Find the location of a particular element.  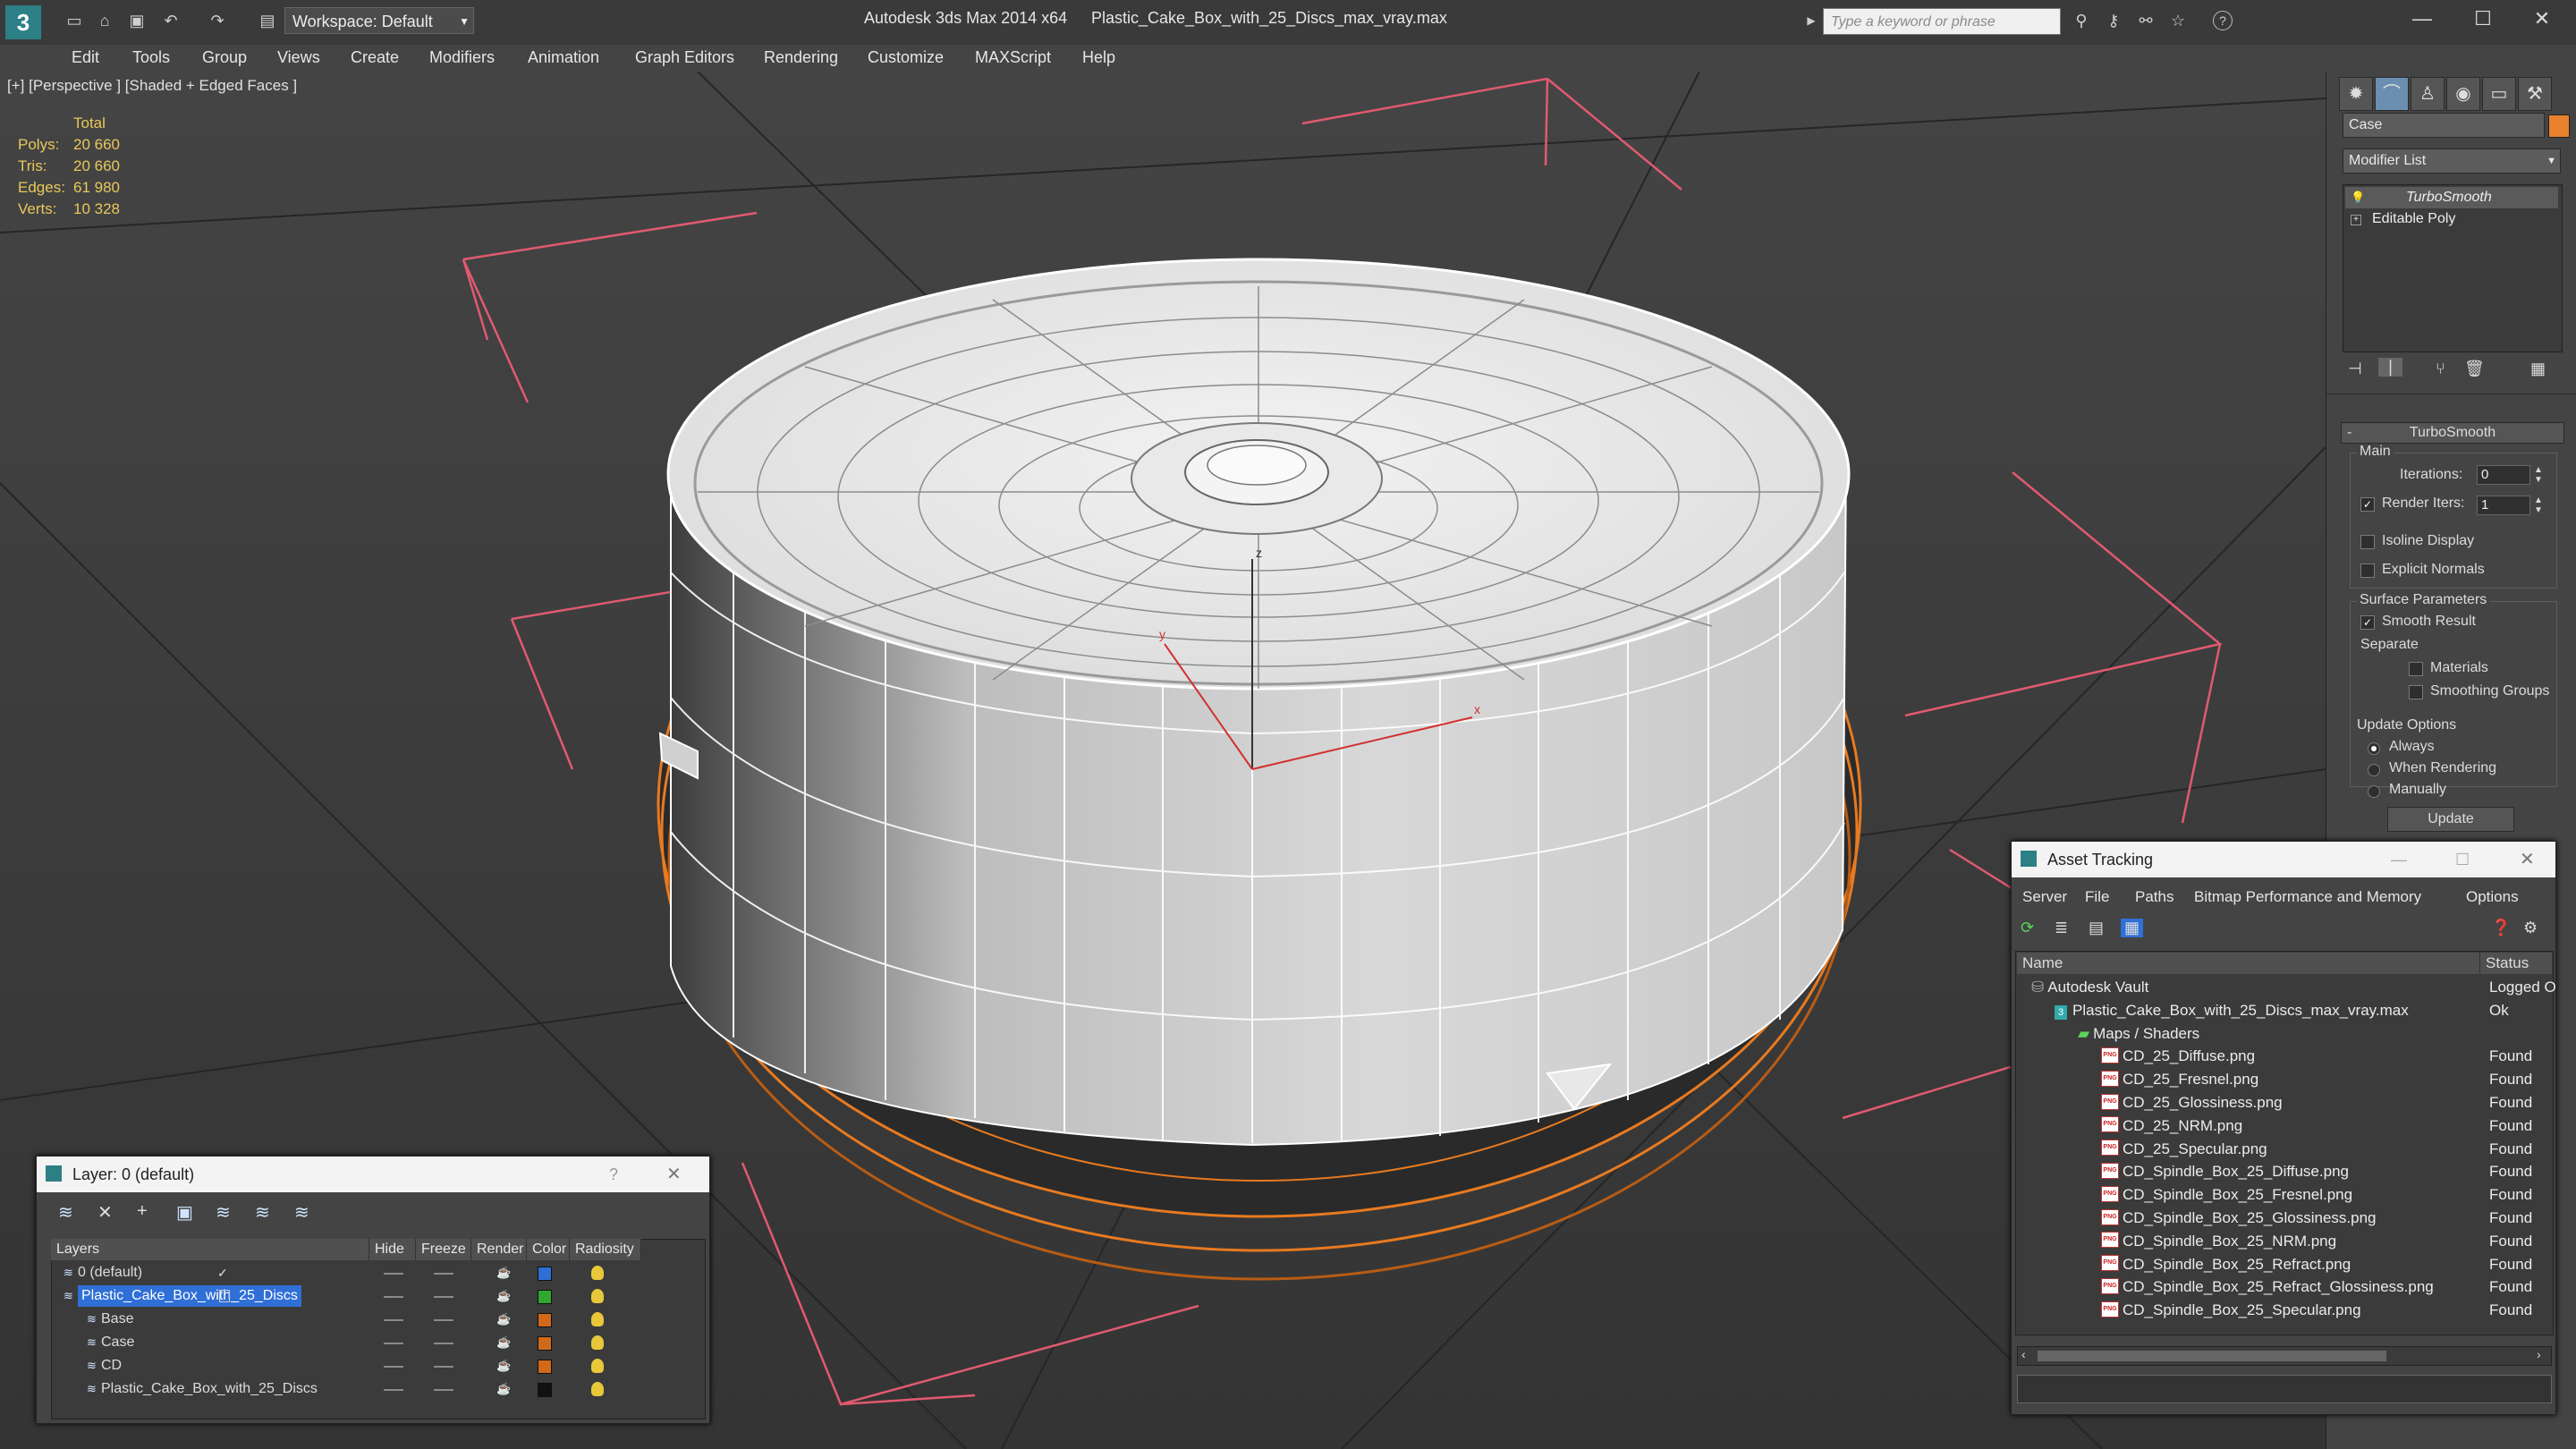

asset-menu-file: File is located at coordinates (2097, 897).